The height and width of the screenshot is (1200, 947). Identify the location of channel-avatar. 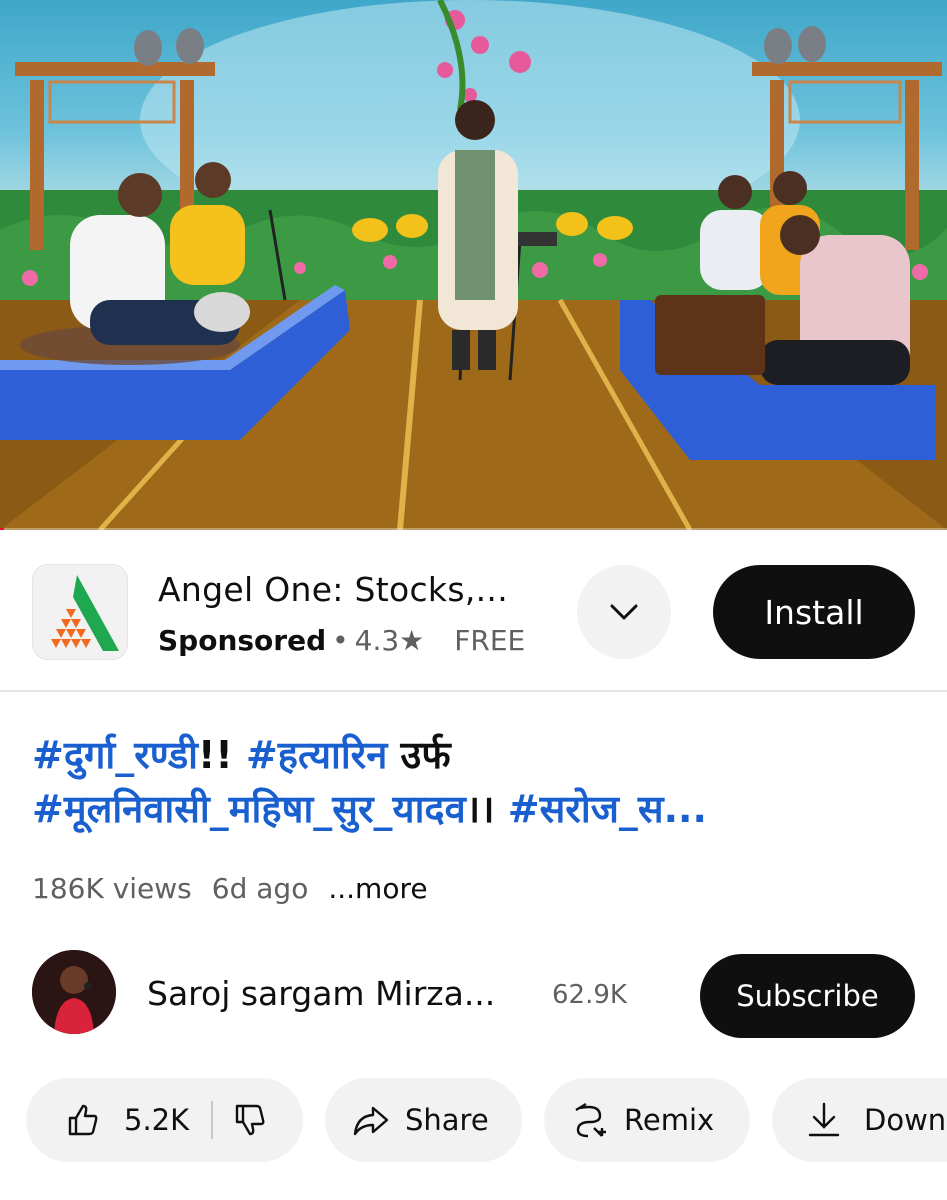
(74, 992).